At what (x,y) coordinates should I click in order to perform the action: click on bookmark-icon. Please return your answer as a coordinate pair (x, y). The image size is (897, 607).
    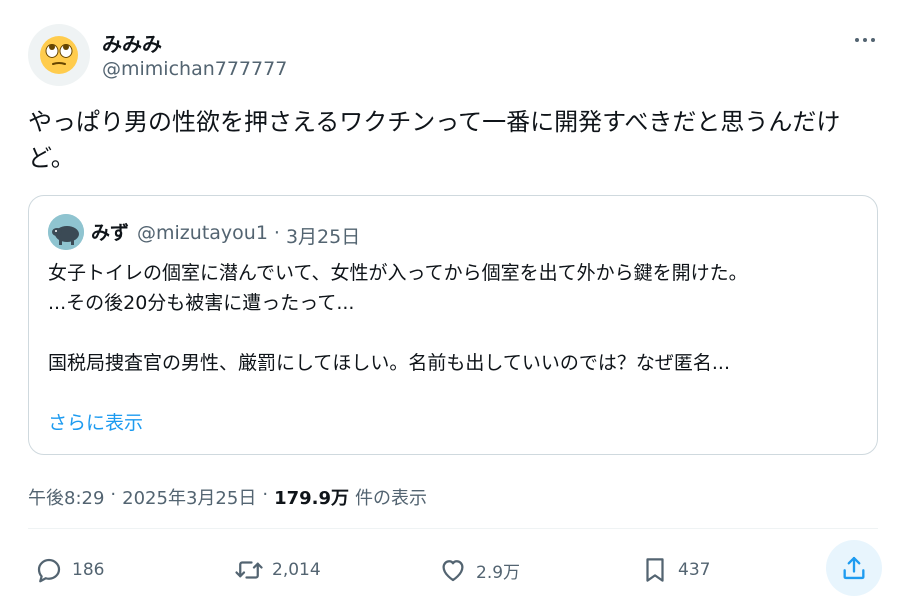
    Looking at the image, I should click on (655, 570).